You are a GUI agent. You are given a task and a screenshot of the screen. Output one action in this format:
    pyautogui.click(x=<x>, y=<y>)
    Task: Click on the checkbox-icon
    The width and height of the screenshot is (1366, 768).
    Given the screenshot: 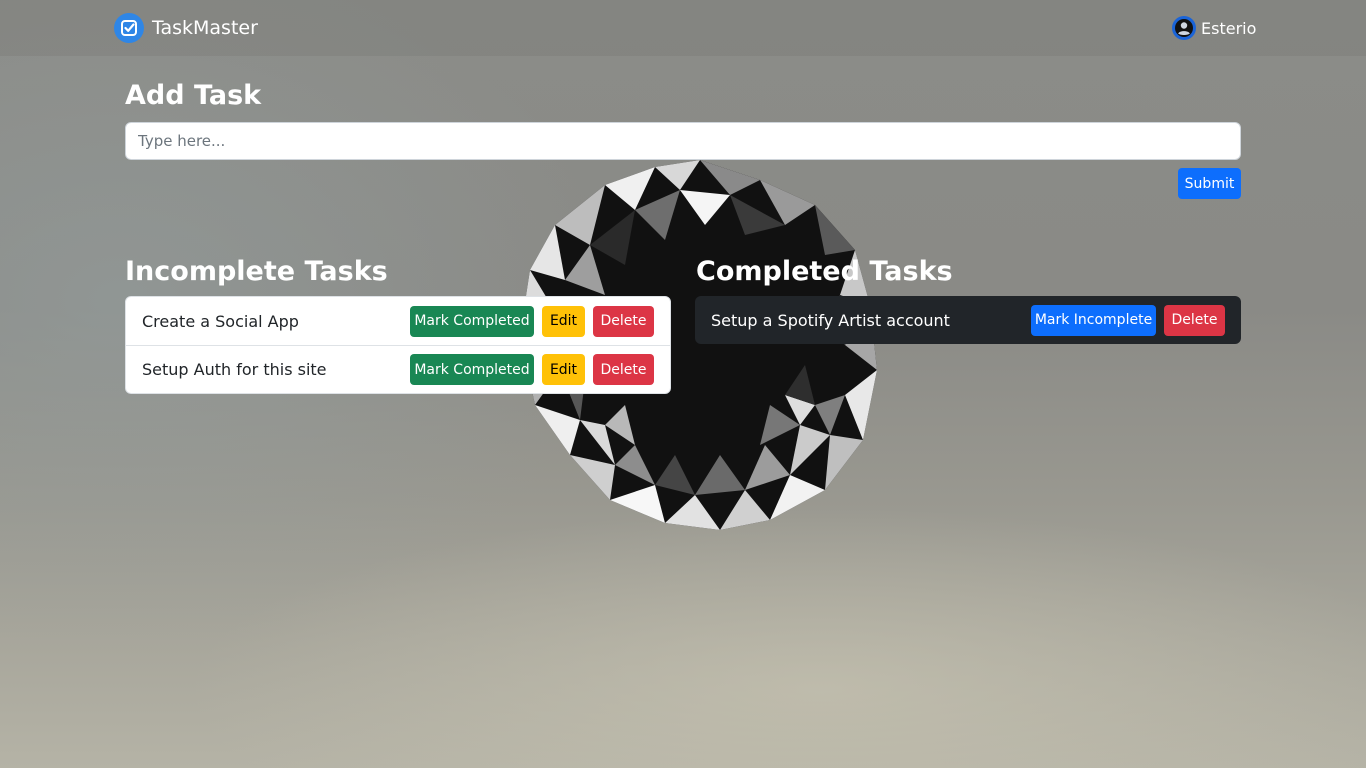 What is the action you would take?
    pyautogui.click(x=129, y=28)
    